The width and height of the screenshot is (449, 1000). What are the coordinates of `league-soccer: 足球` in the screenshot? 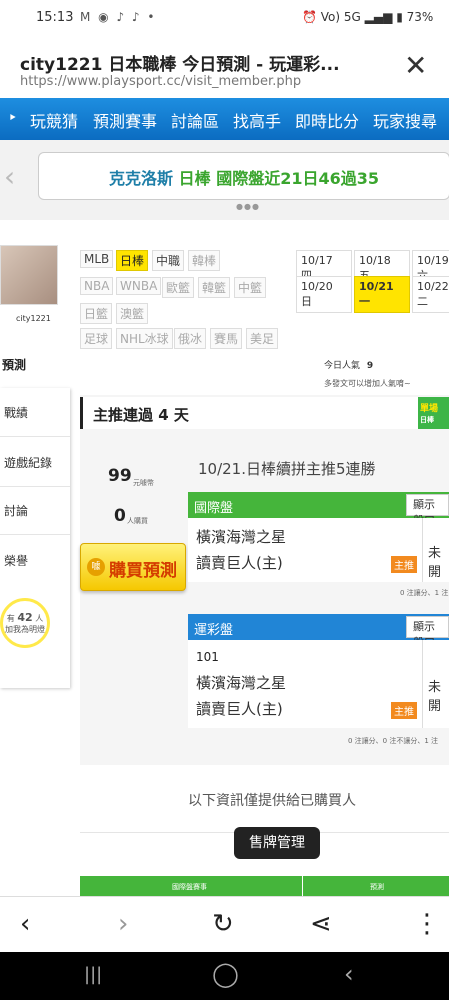 It's located at (96, 338).